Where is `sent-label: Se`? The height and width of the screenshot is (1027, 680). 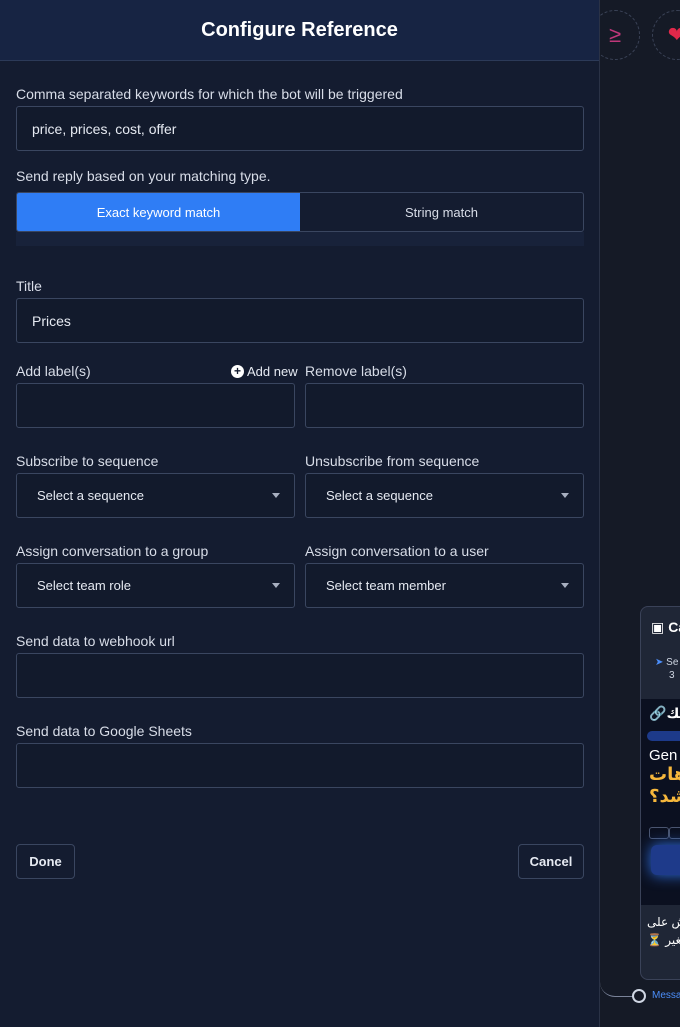 sent-label: Se is located at coordinates (672, 662).